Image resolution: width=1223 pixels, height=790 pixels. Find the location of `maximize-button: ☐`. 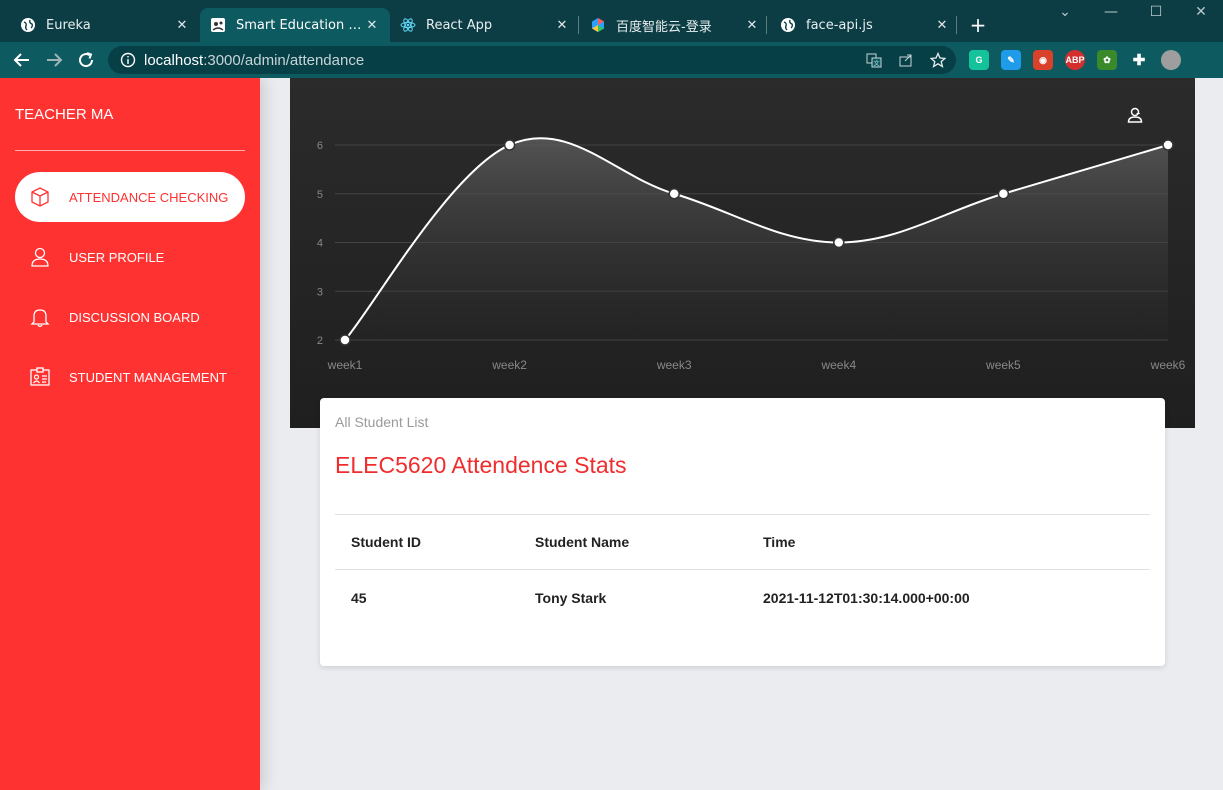

maximize-button: ☐ is located at coordinates (1156, 12).